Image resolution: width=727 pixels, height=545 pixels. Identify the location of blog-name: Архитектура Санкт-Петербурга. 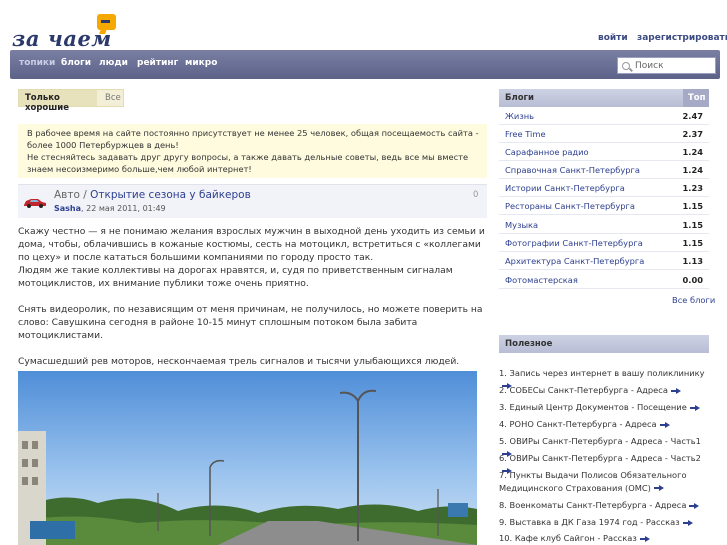
(574, 261).